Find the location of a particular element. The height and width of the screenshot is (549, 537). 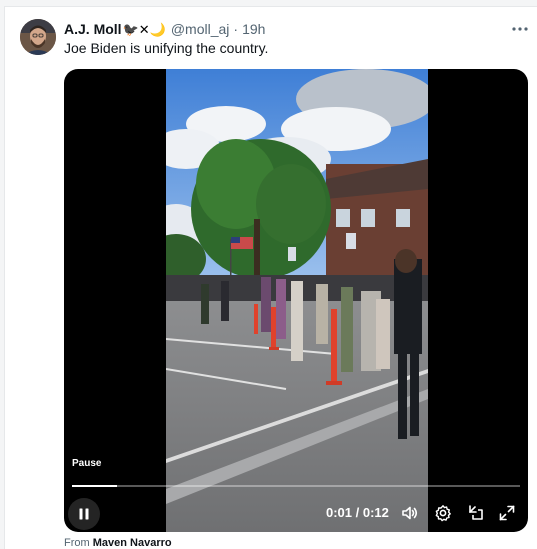

tweet-time: 19h is located at coordinates (253, 29).